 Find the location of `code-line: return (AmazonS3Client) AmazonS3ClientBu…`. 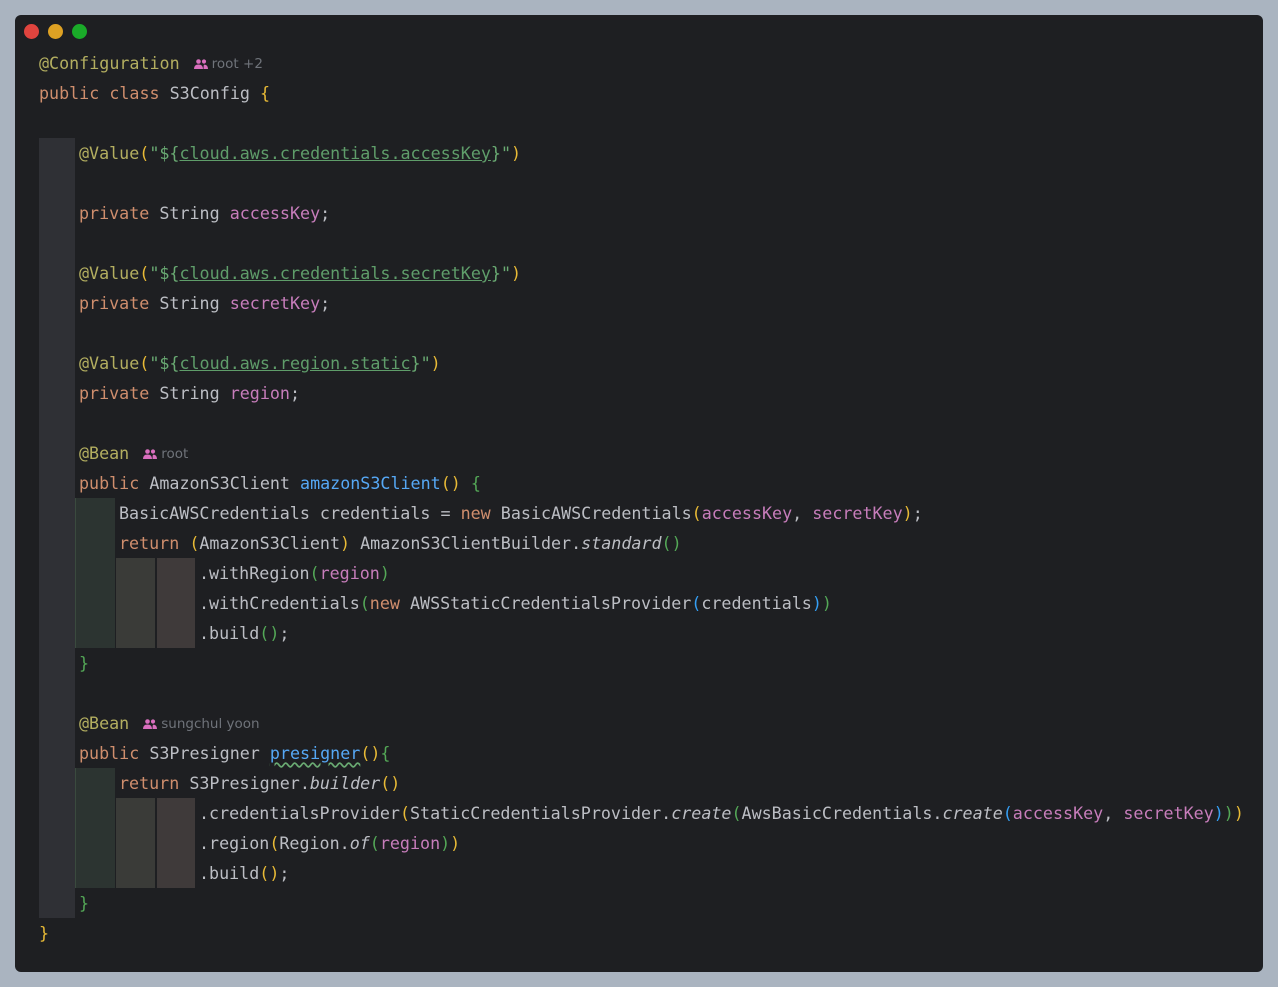

code-line: return (AmazonS3Client) AmazonS3ClientBu… is located at coordinates (641, 543).